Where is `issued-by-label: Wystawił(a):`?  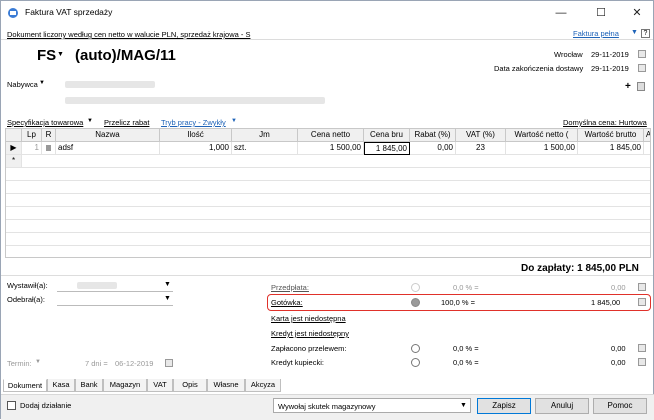 issued-by-label: Wystawił(a): is located at coordinates (27, 285).